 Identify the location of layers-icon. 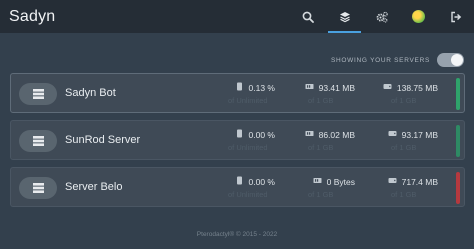
(344, 16).